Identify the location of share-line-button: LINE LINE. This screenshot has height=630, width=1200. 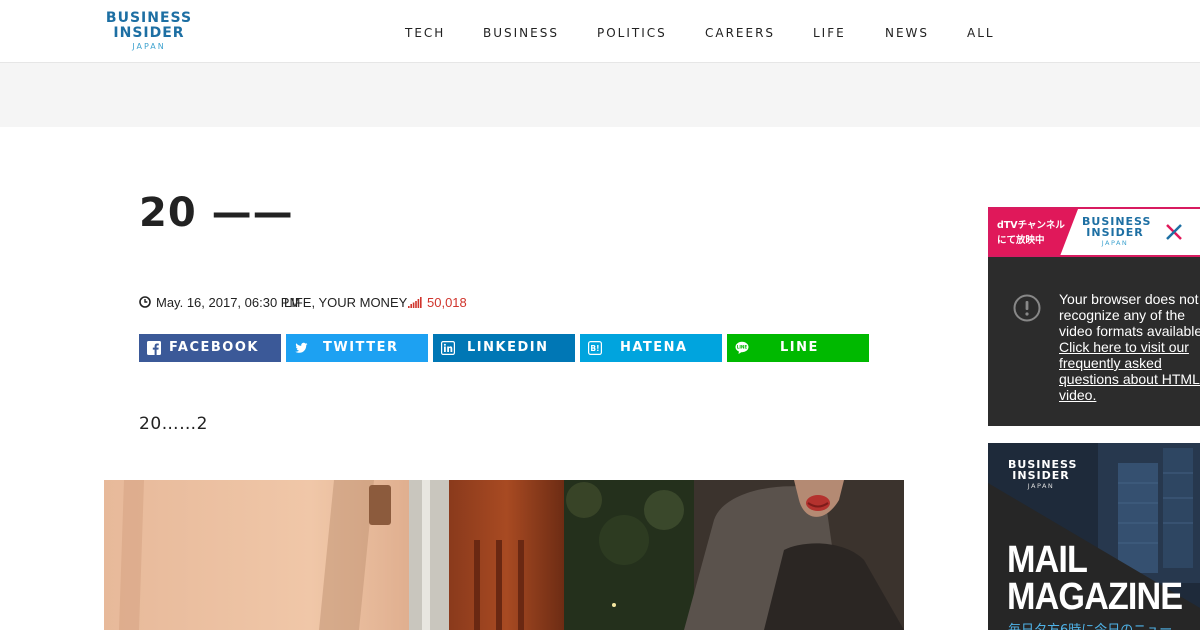
(798, 348).